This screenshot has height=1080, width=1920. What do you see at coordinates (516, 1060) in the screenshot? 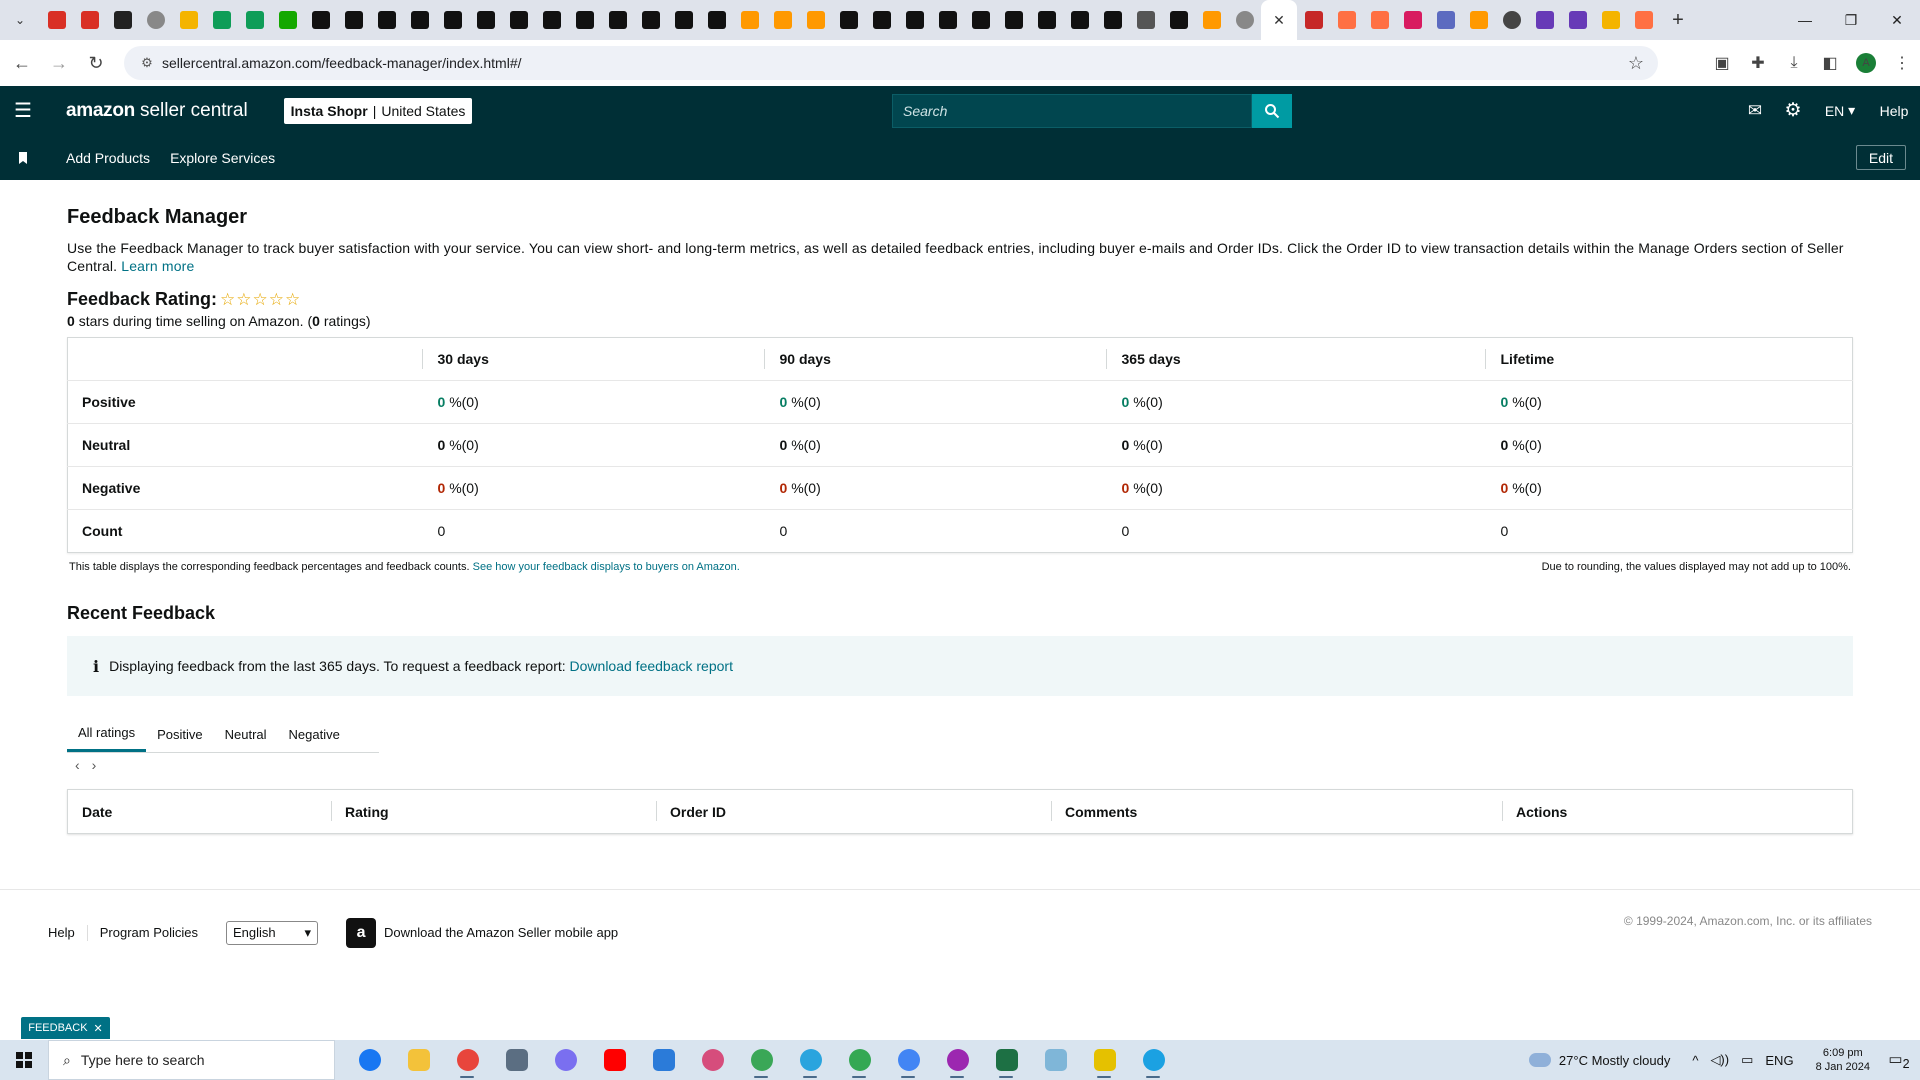
I see `calculator-icon` at bounding box center [516, 1060].